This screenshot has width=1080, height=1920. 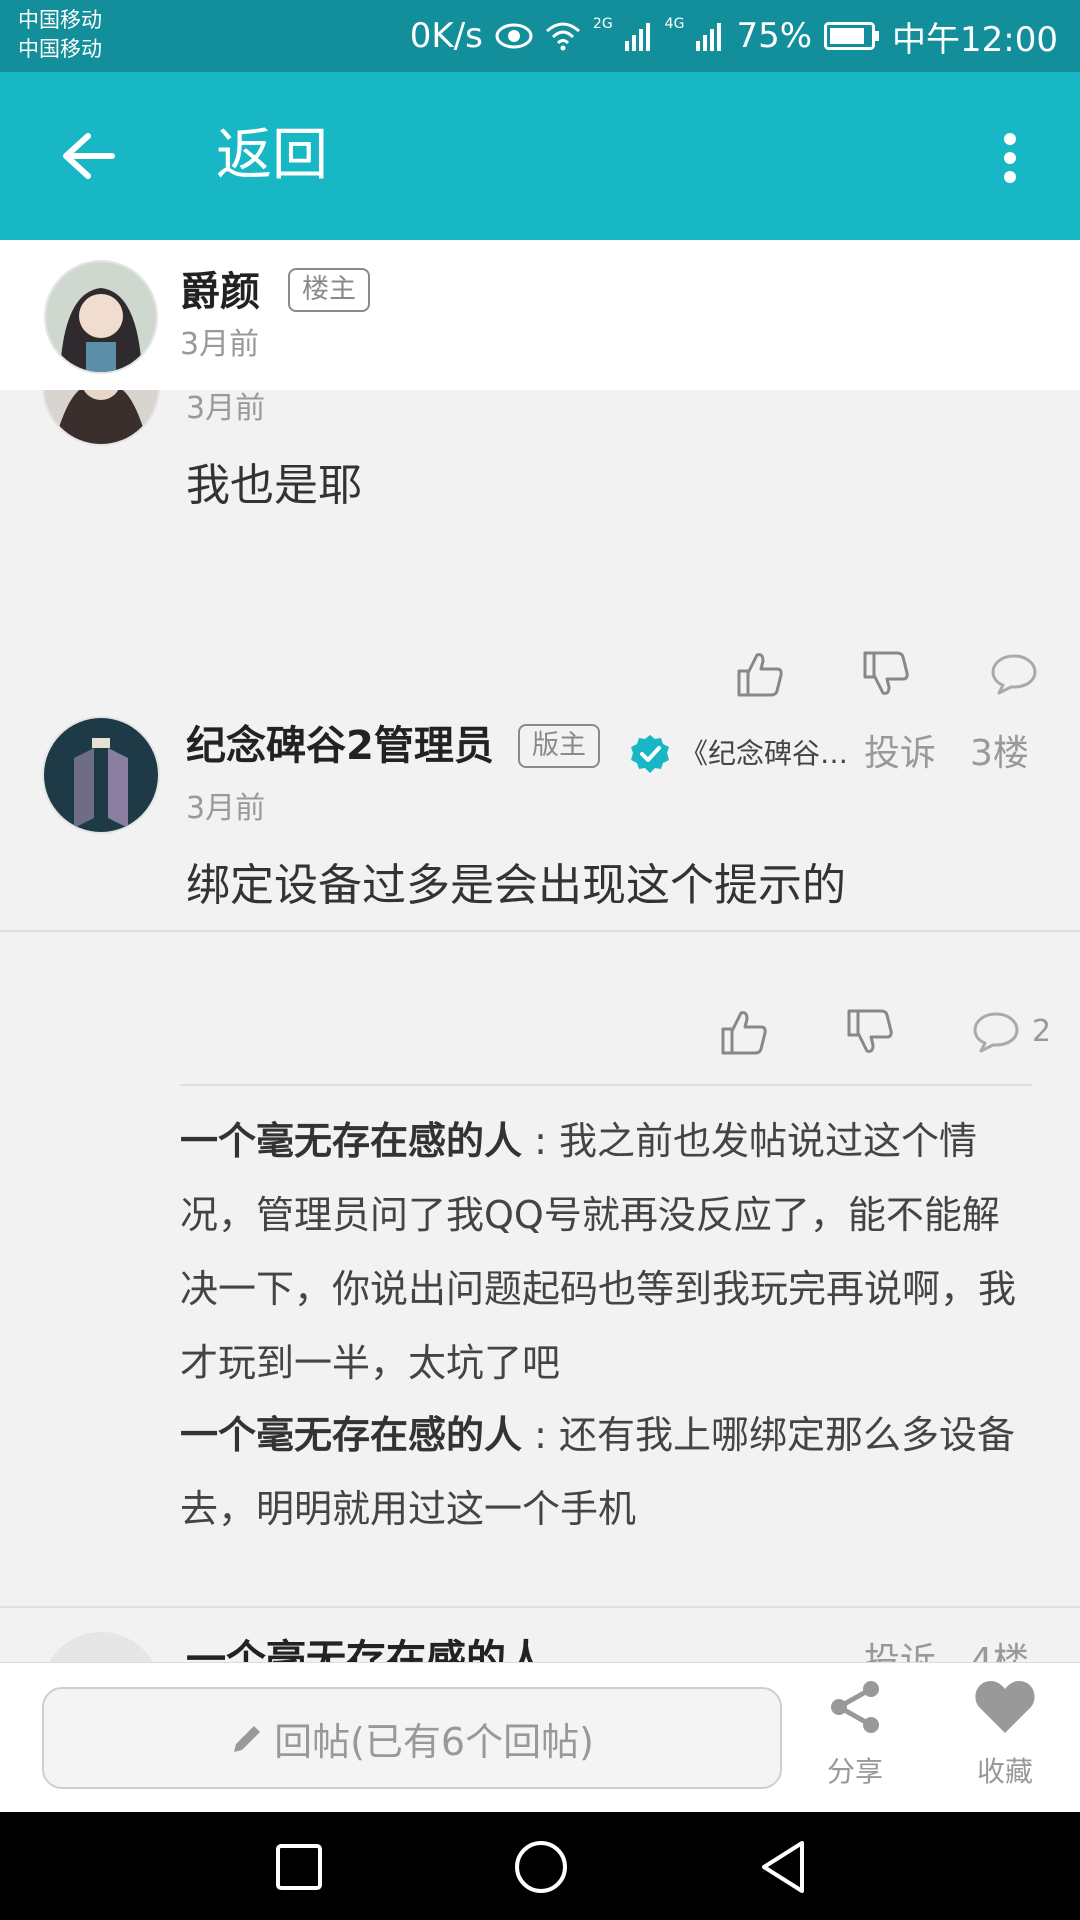 I want to click on back-button, so click(x=88, y=156).